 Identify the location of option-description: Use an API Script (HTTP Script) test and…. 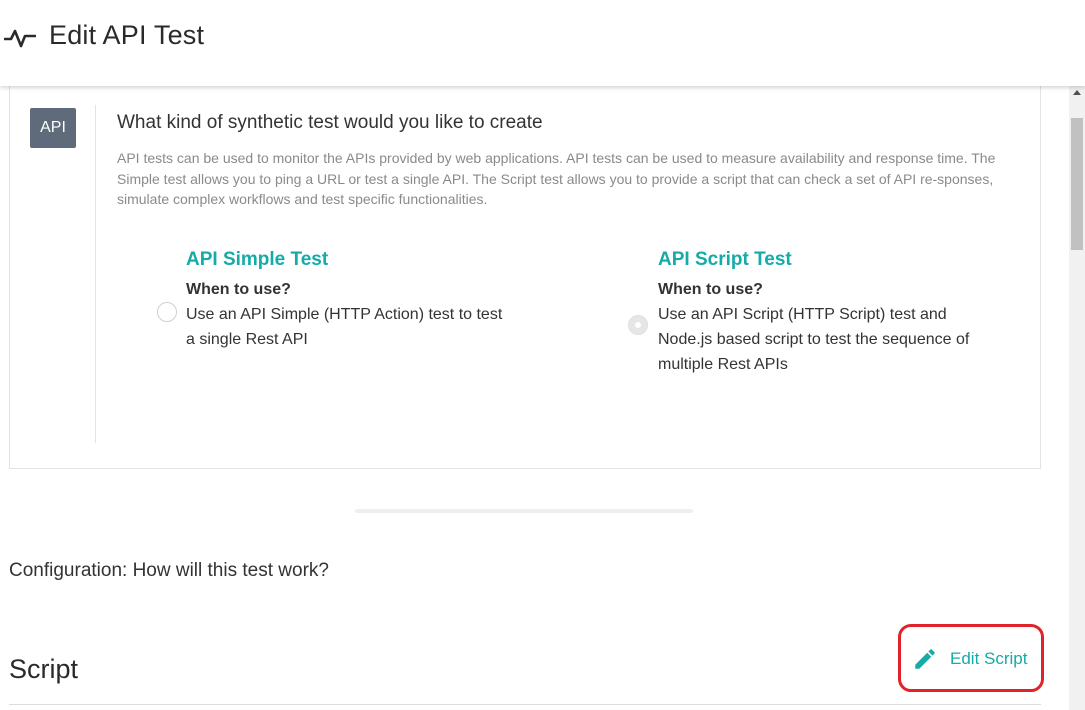
(814, 339).